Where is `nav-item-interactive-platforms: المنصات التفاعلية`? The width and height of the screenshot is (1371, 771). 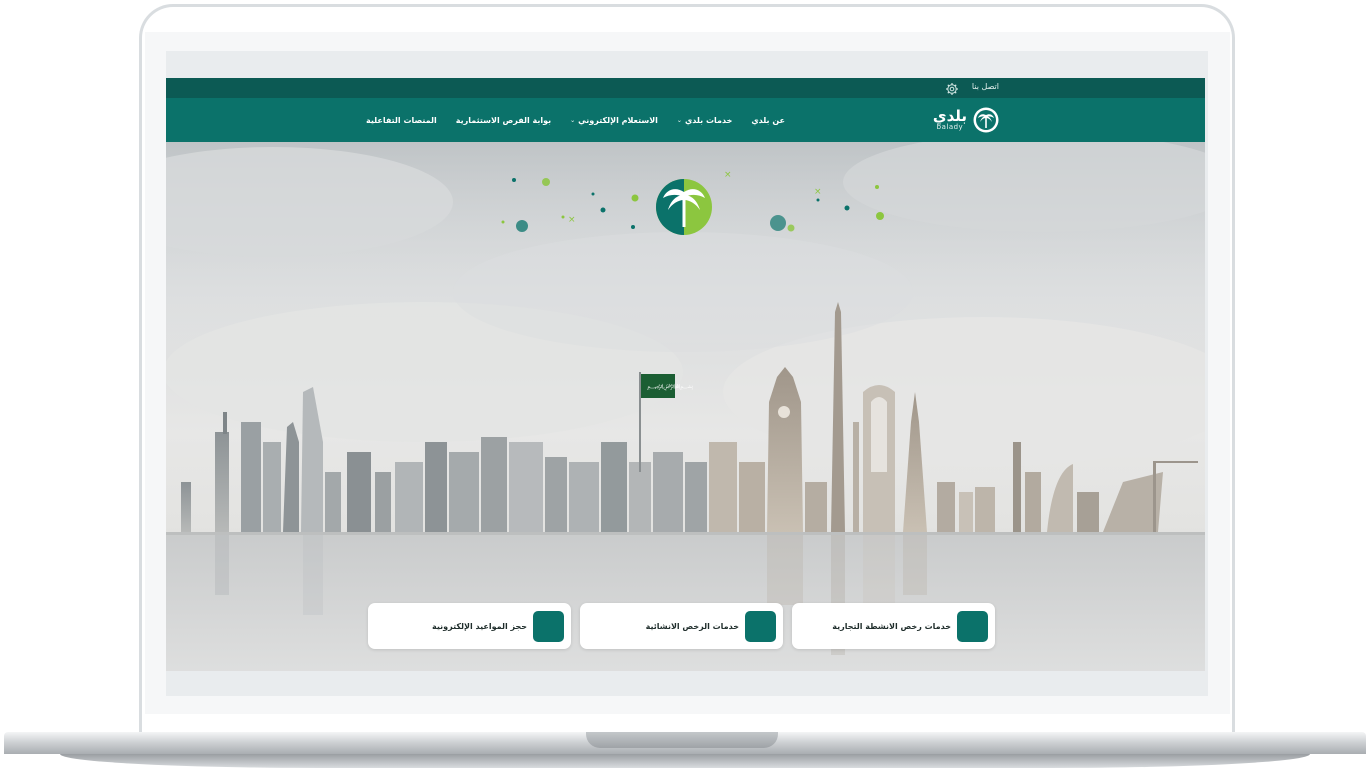 nav-item-interactive-platforms: المنصات التفاعلية is located at coordinates (401, 120).